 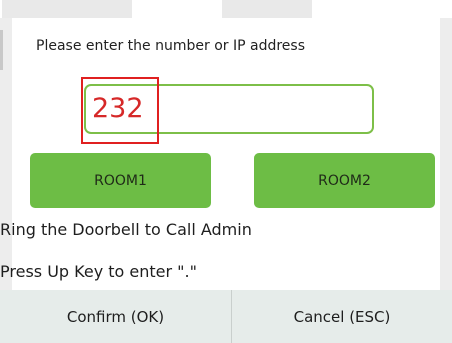 What do you see at coordinates (120, 180) in the screenshot?
I see `room1-button: ROOM1` at bounding box center [120, 180].